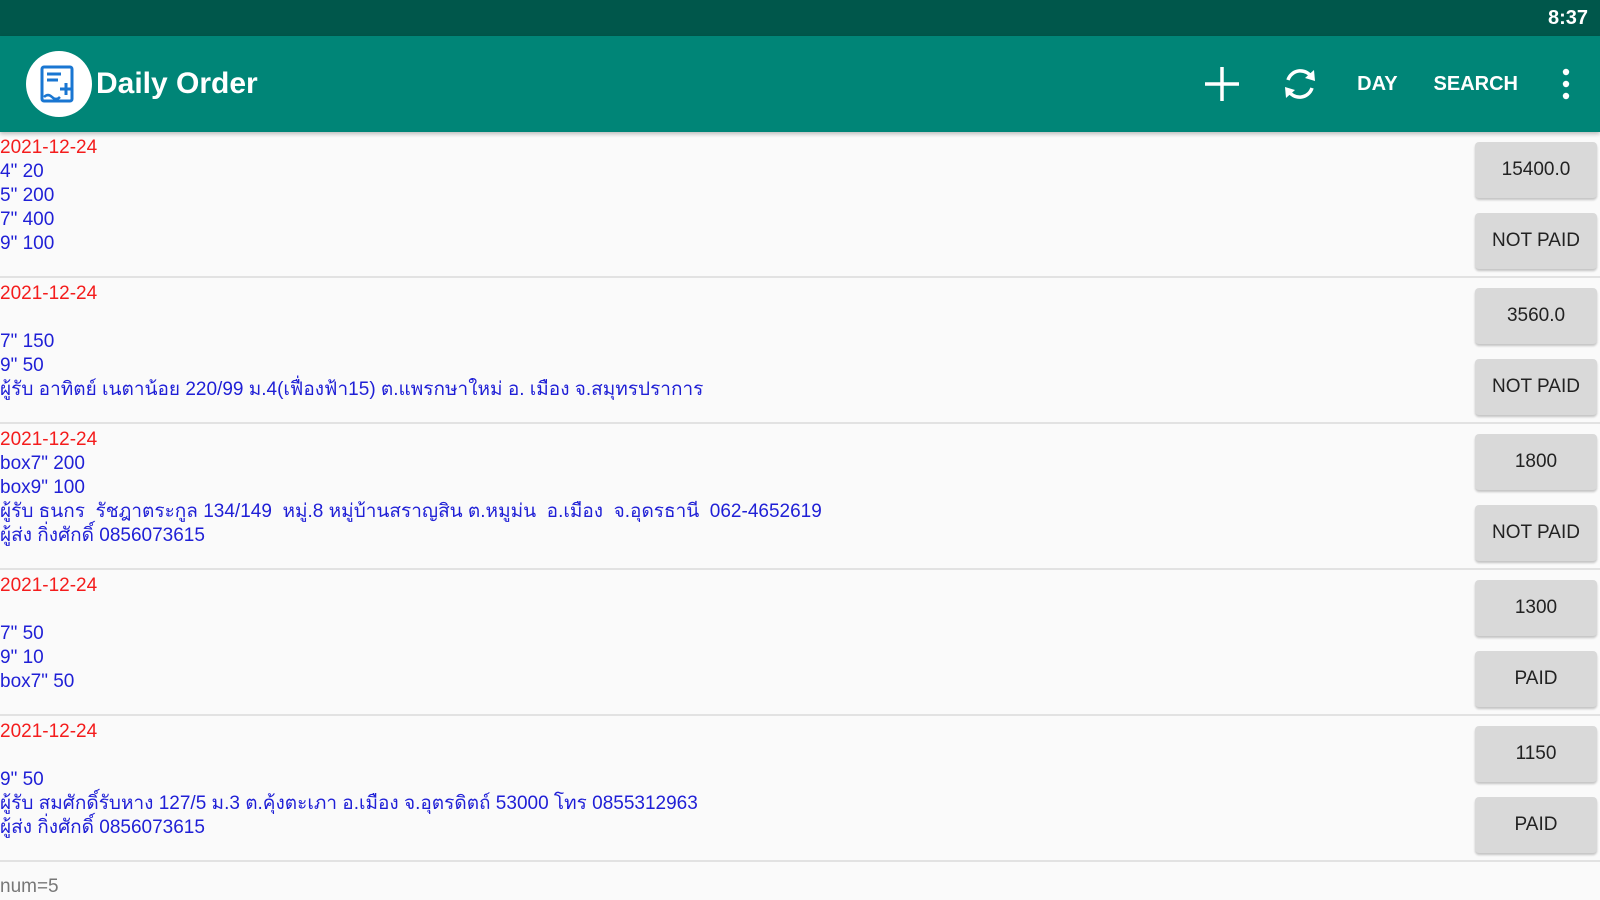 This screenshot has width=1600, height=900. I want to click on add-order-button, so click(1222, 84).